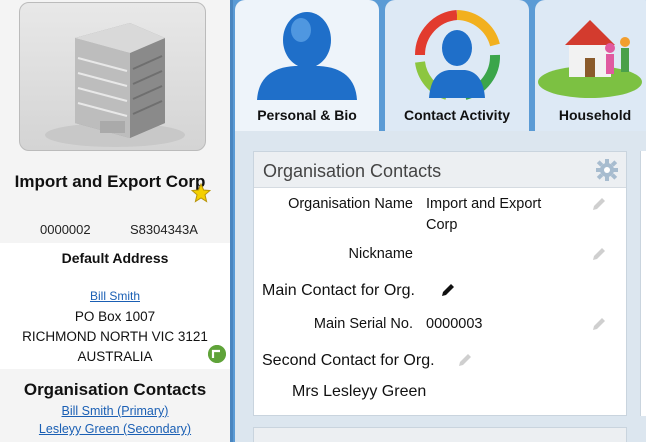 The width and height of the screenshot is (646, 442). Describe the element at coordinates (595, 115) in the screenshot. I see `tab-label: Household` at that location.